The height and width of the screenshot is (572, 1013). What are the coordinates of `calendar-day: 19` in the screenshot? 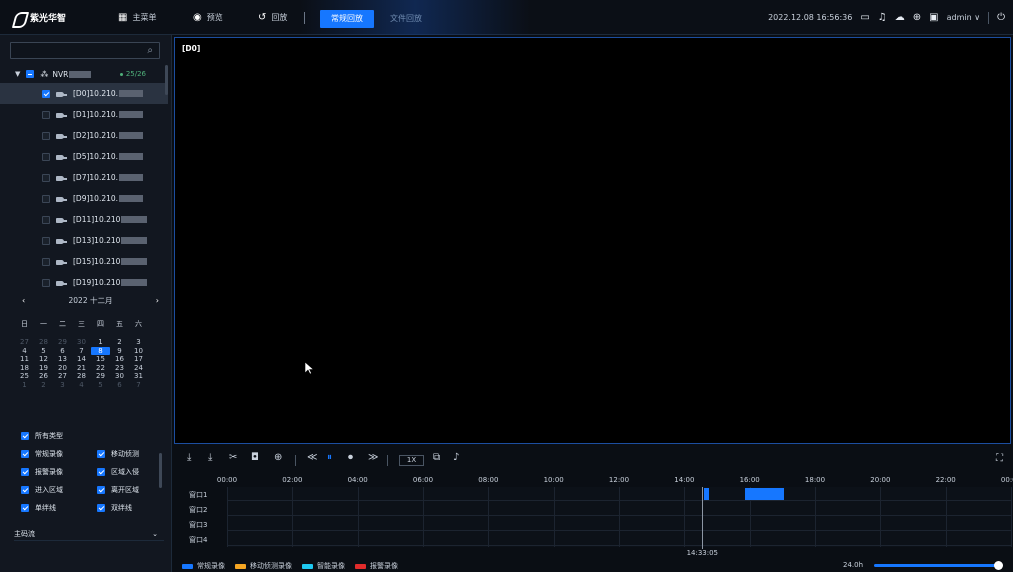 It's located at (43, 368).